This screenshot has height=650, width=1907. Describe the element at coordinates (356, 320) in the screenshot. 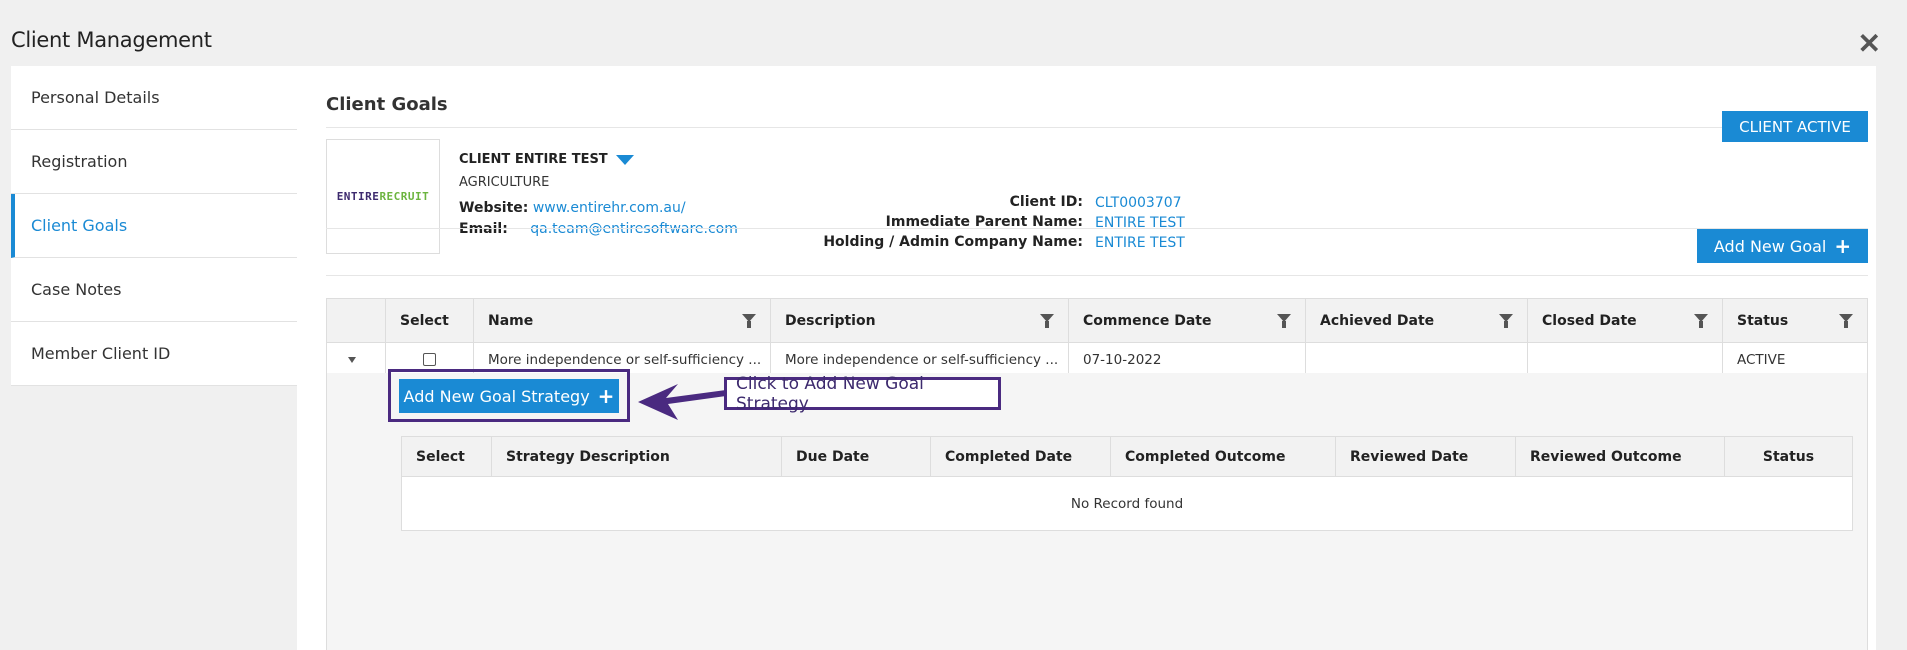

I see `header-expand` at that location.